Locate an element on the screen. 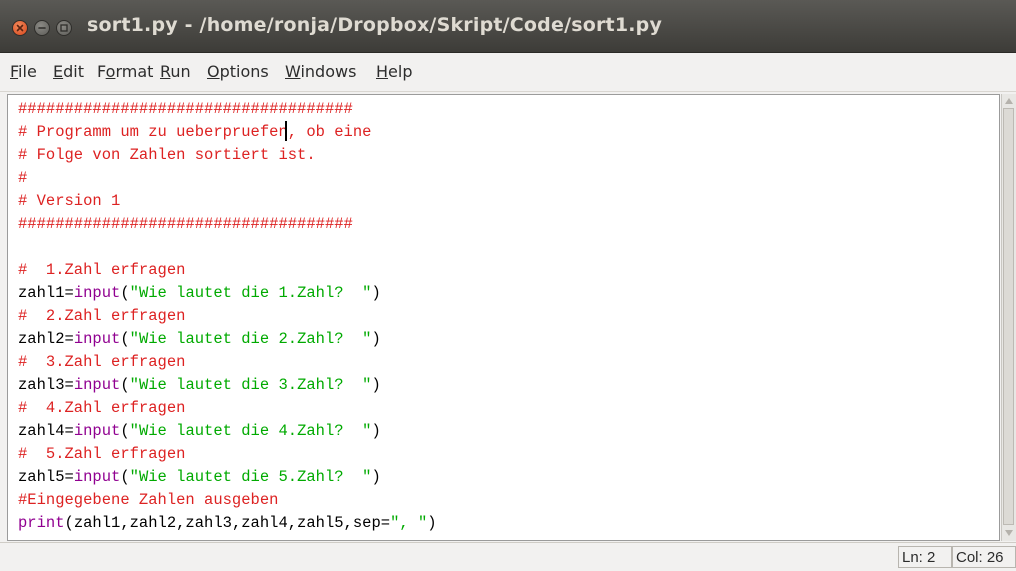 Image resolution: width=1016 pixels, height=571 pixels. code-token-string: ", " is located at coordinates (409, 523).